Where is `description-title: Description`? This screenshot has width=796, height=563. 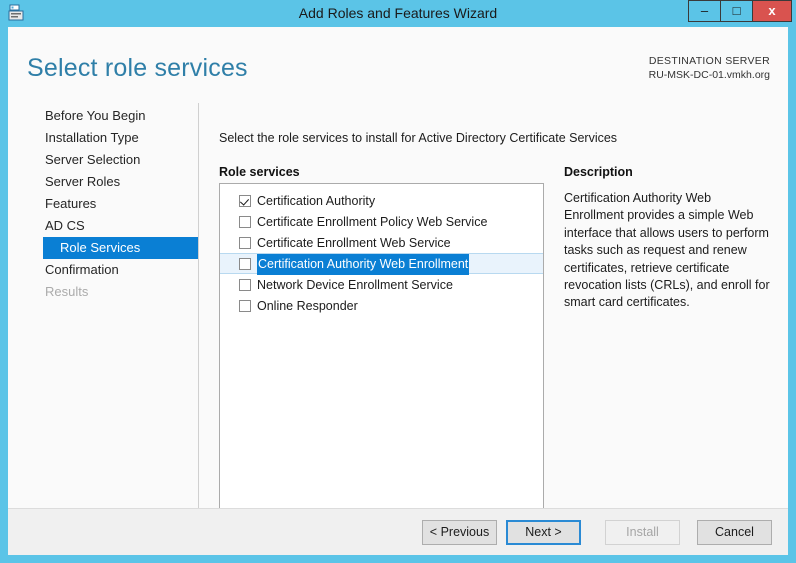 description-title: Description is located at coordinates (598, 172).